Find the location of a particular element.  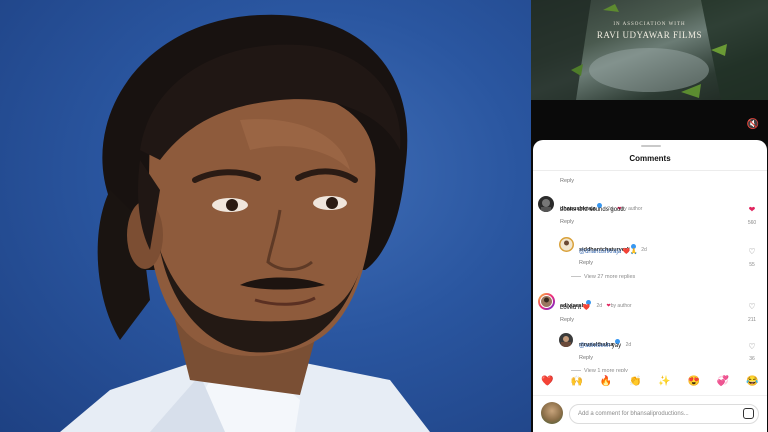

current-user-avatar is located at coordinates (552, 413).